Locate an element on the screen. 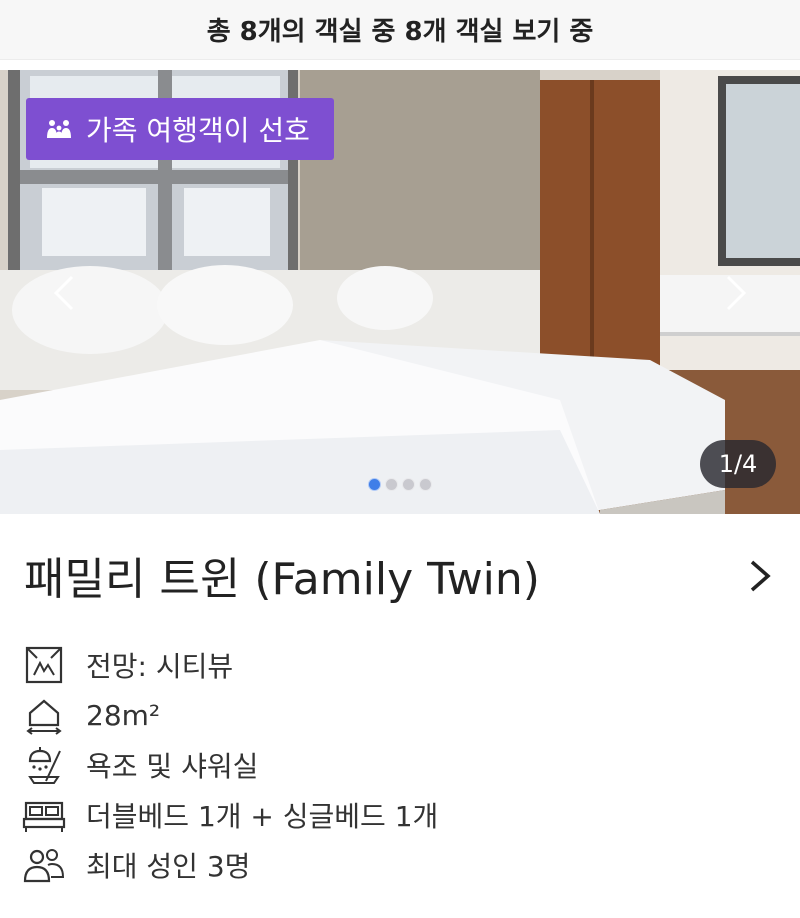 The image size is (800, 918). feature-view: 전망: 시티뷰 is located at coordinates (402, 665).